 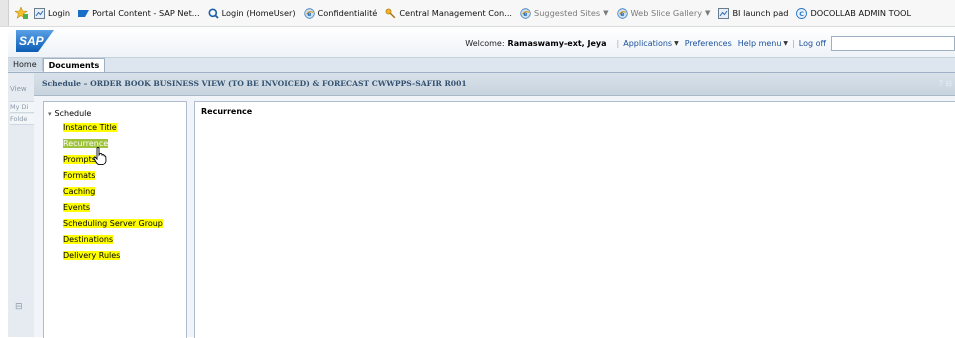 I want to click on favorite-label: BI launch pad, so click(x=760, y=13).